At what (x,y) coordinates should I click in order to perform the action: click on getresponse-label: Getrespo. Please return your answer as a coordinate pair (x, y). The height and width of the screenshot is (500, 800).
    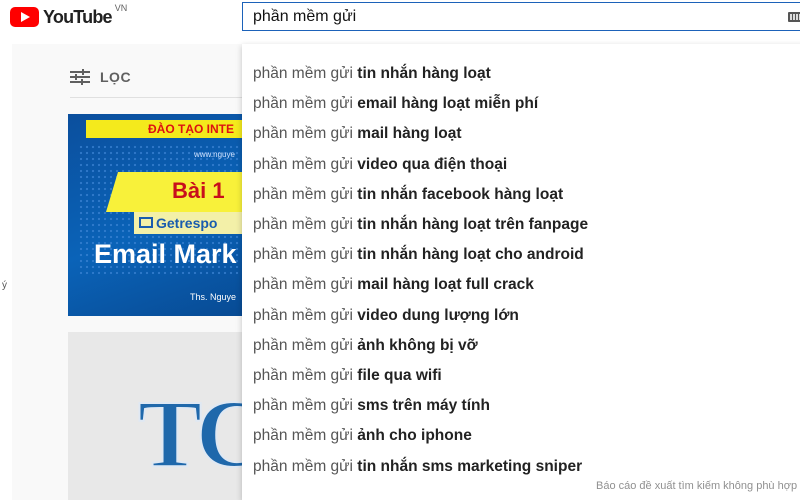
    Looking at the image, I should click on (192, 223).